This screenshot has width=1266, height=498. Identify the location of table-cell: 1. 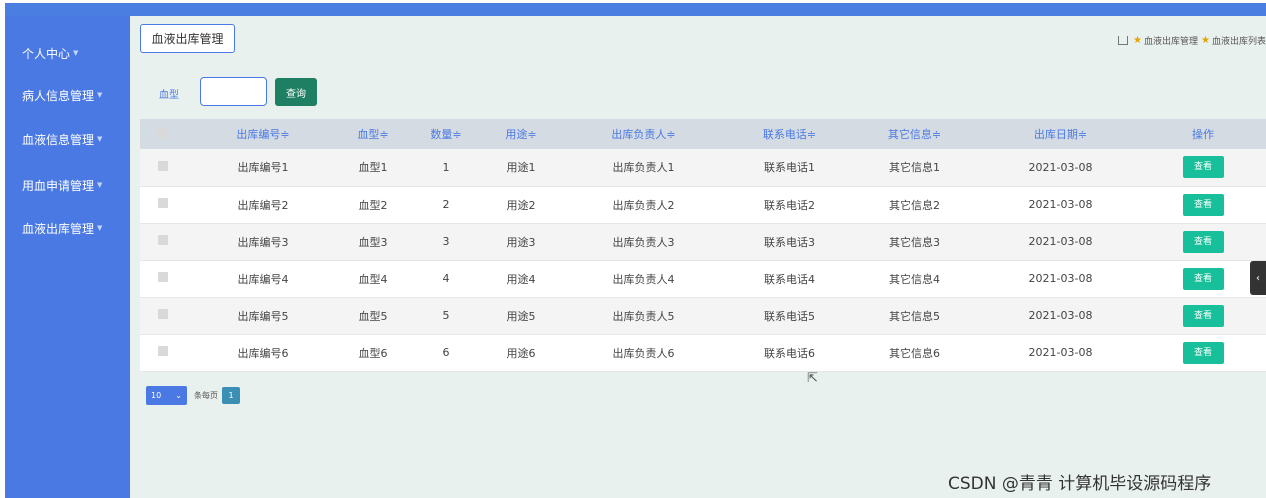
(446, 167).